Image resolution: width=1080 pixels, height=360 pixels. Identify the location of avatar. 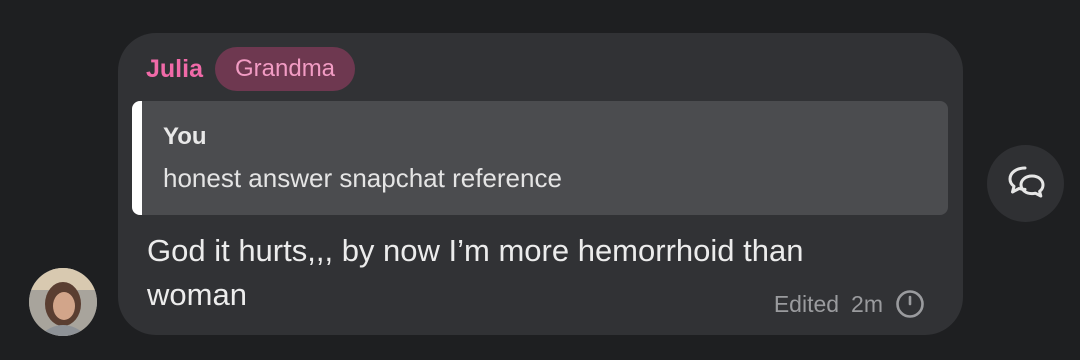
(63, 302).